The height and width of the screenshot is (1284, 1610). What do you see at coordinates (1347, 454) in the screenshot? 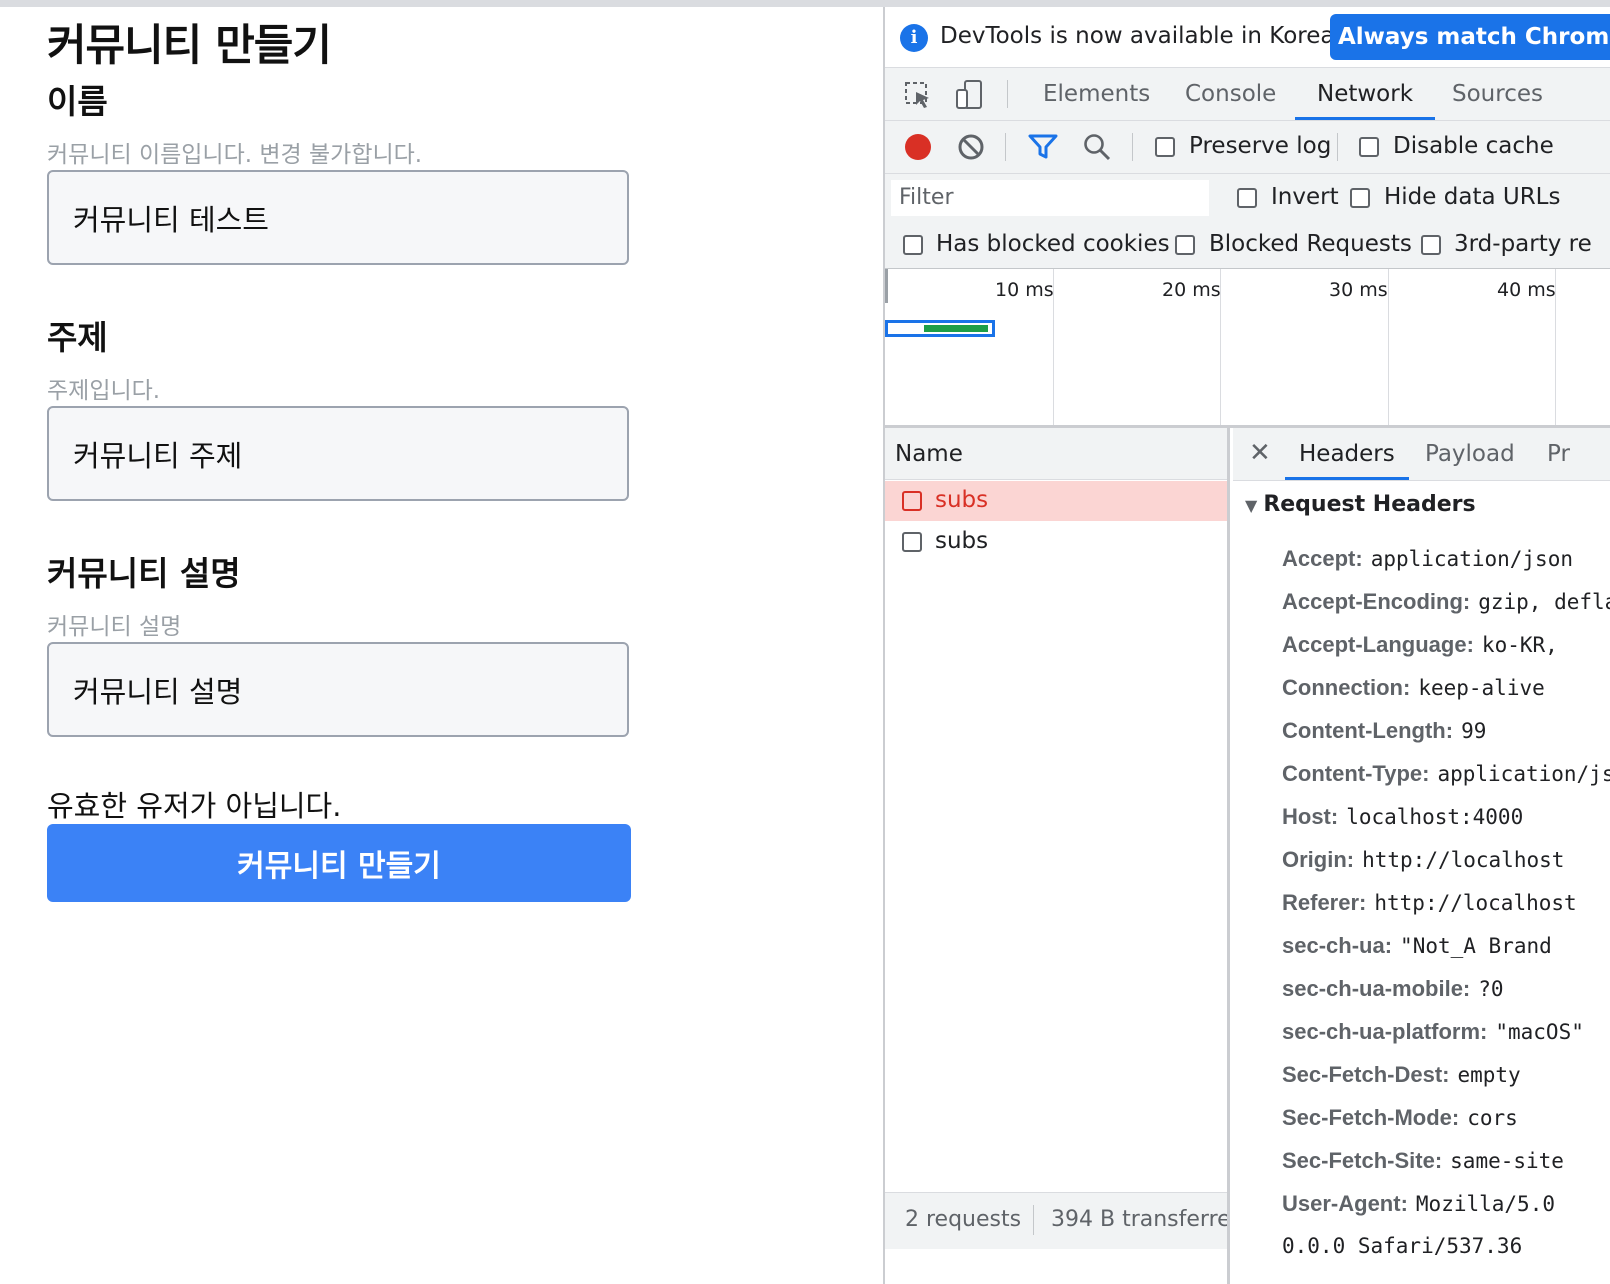
I see `tab-headers: Headers` at bounding box center [1347, 454].